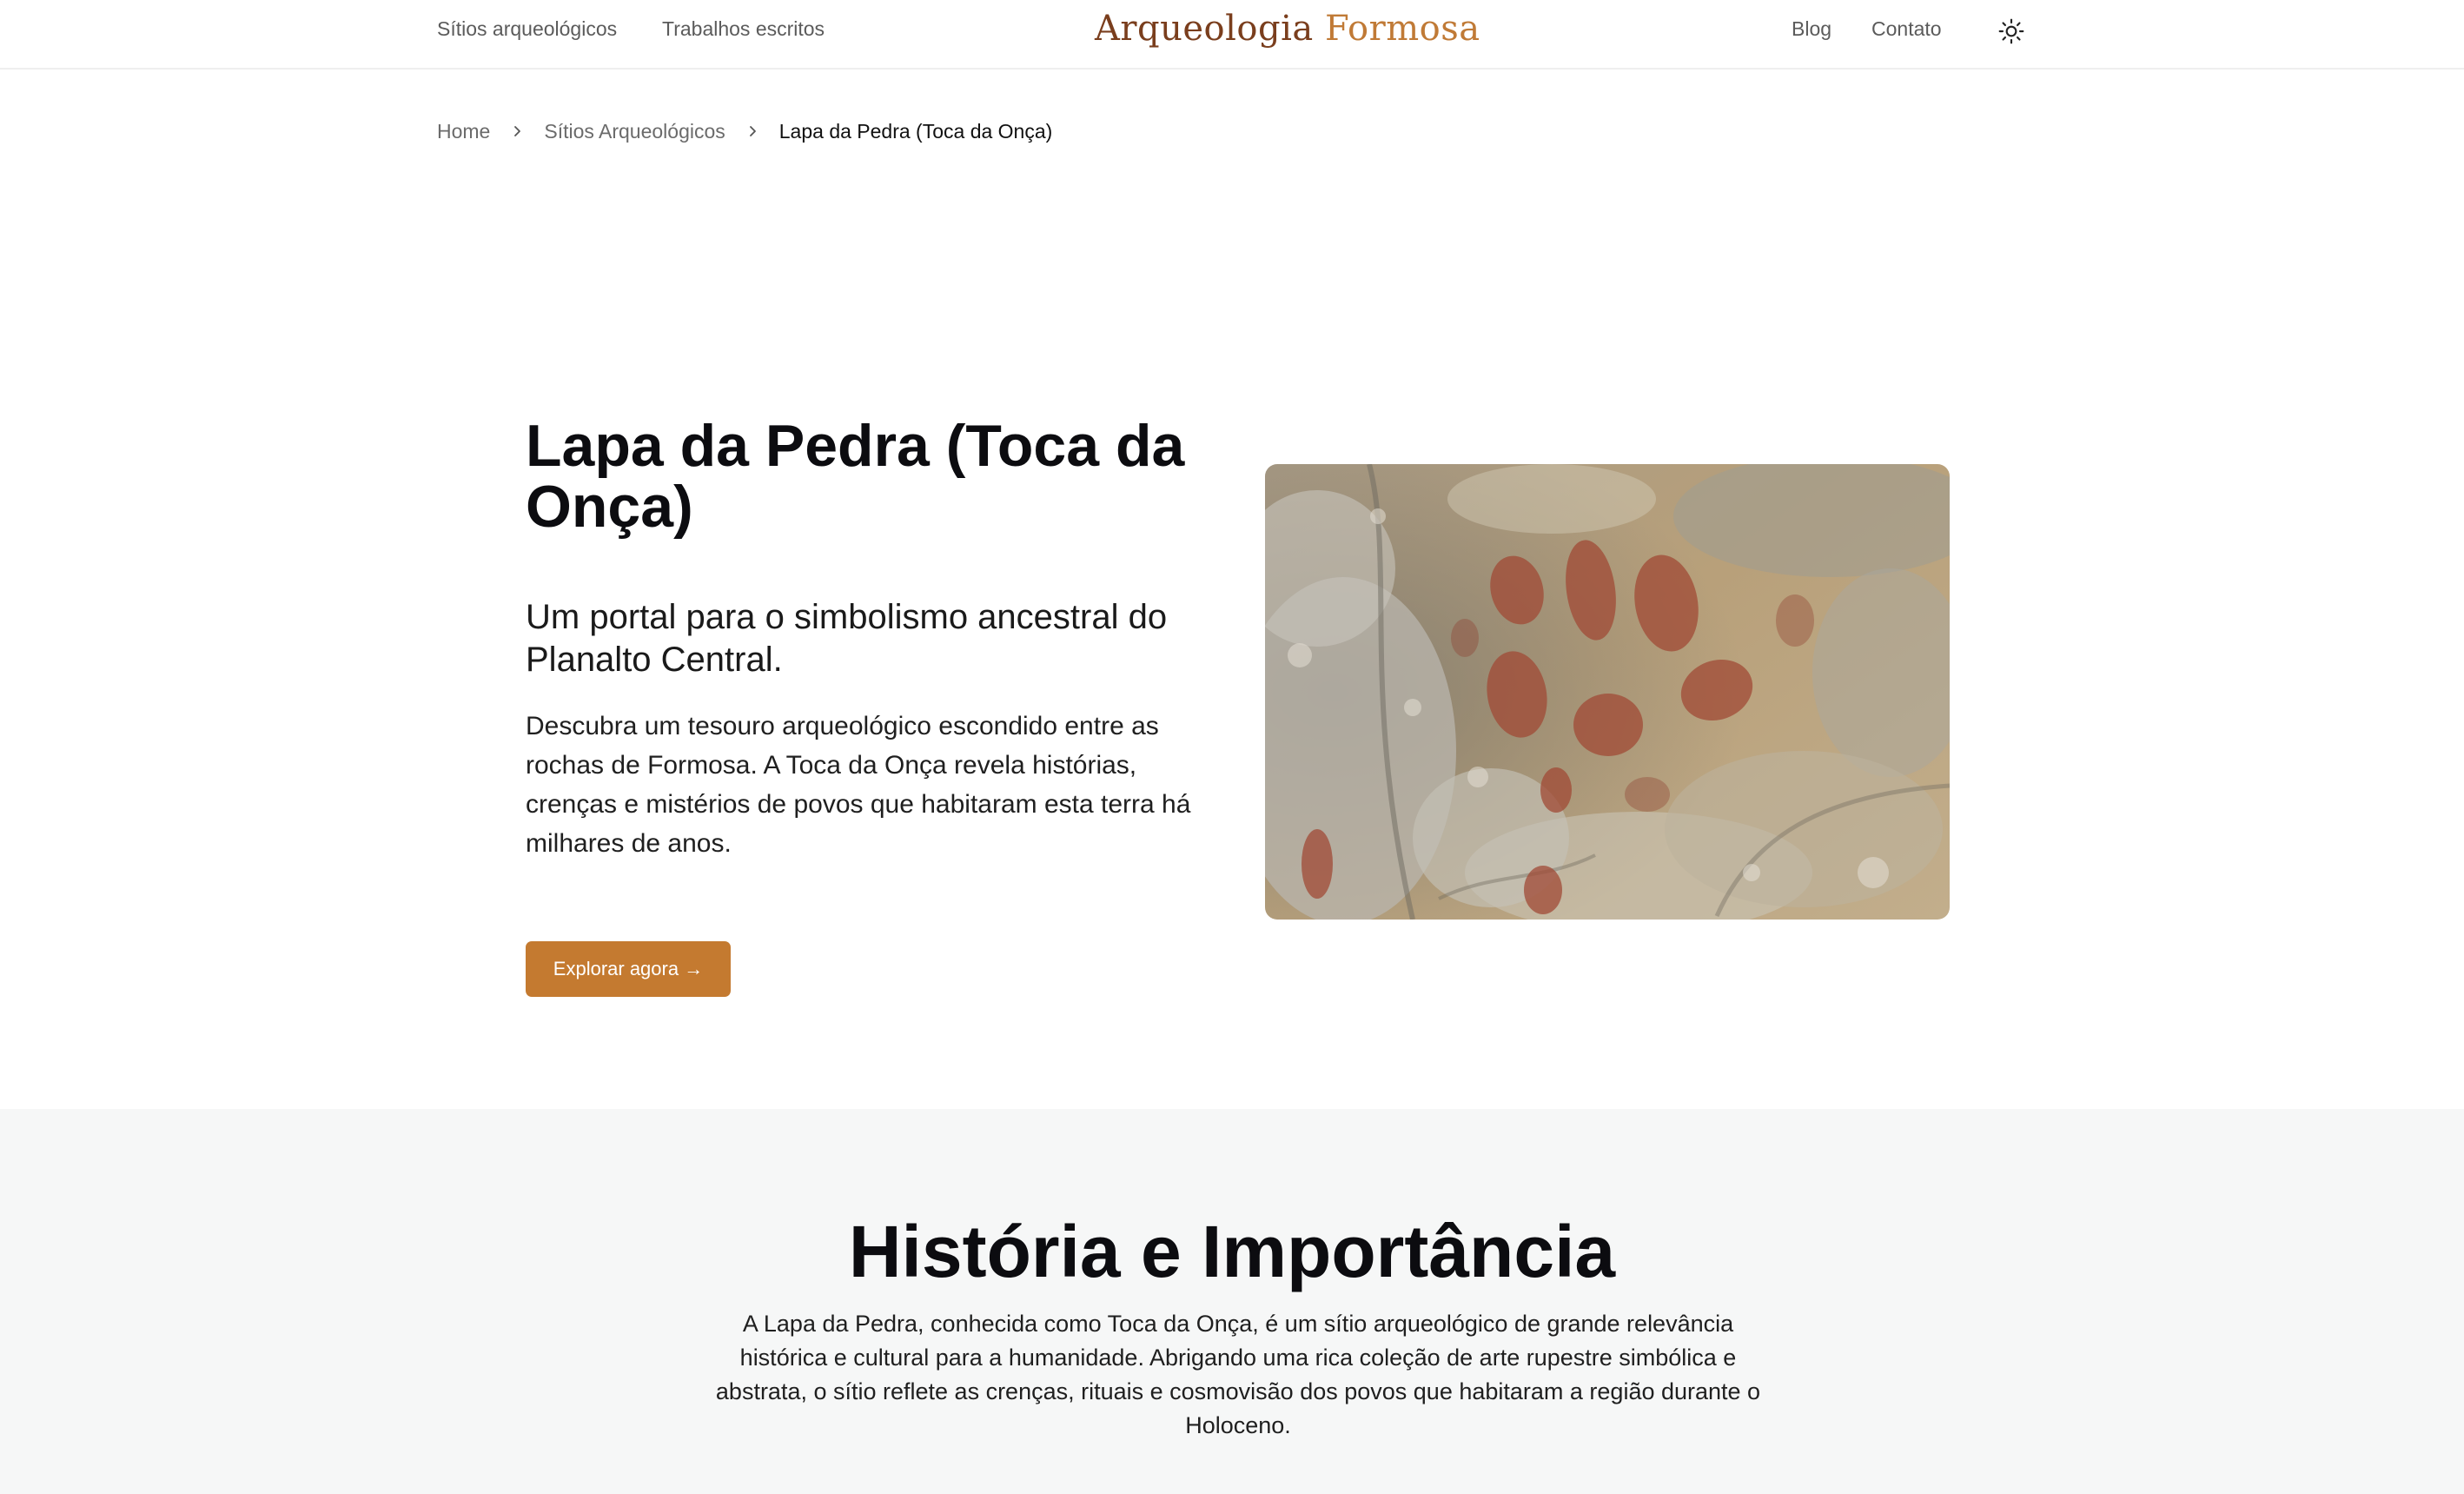  I want to click on logo-part-2: Formosa, so click(1402, 29).